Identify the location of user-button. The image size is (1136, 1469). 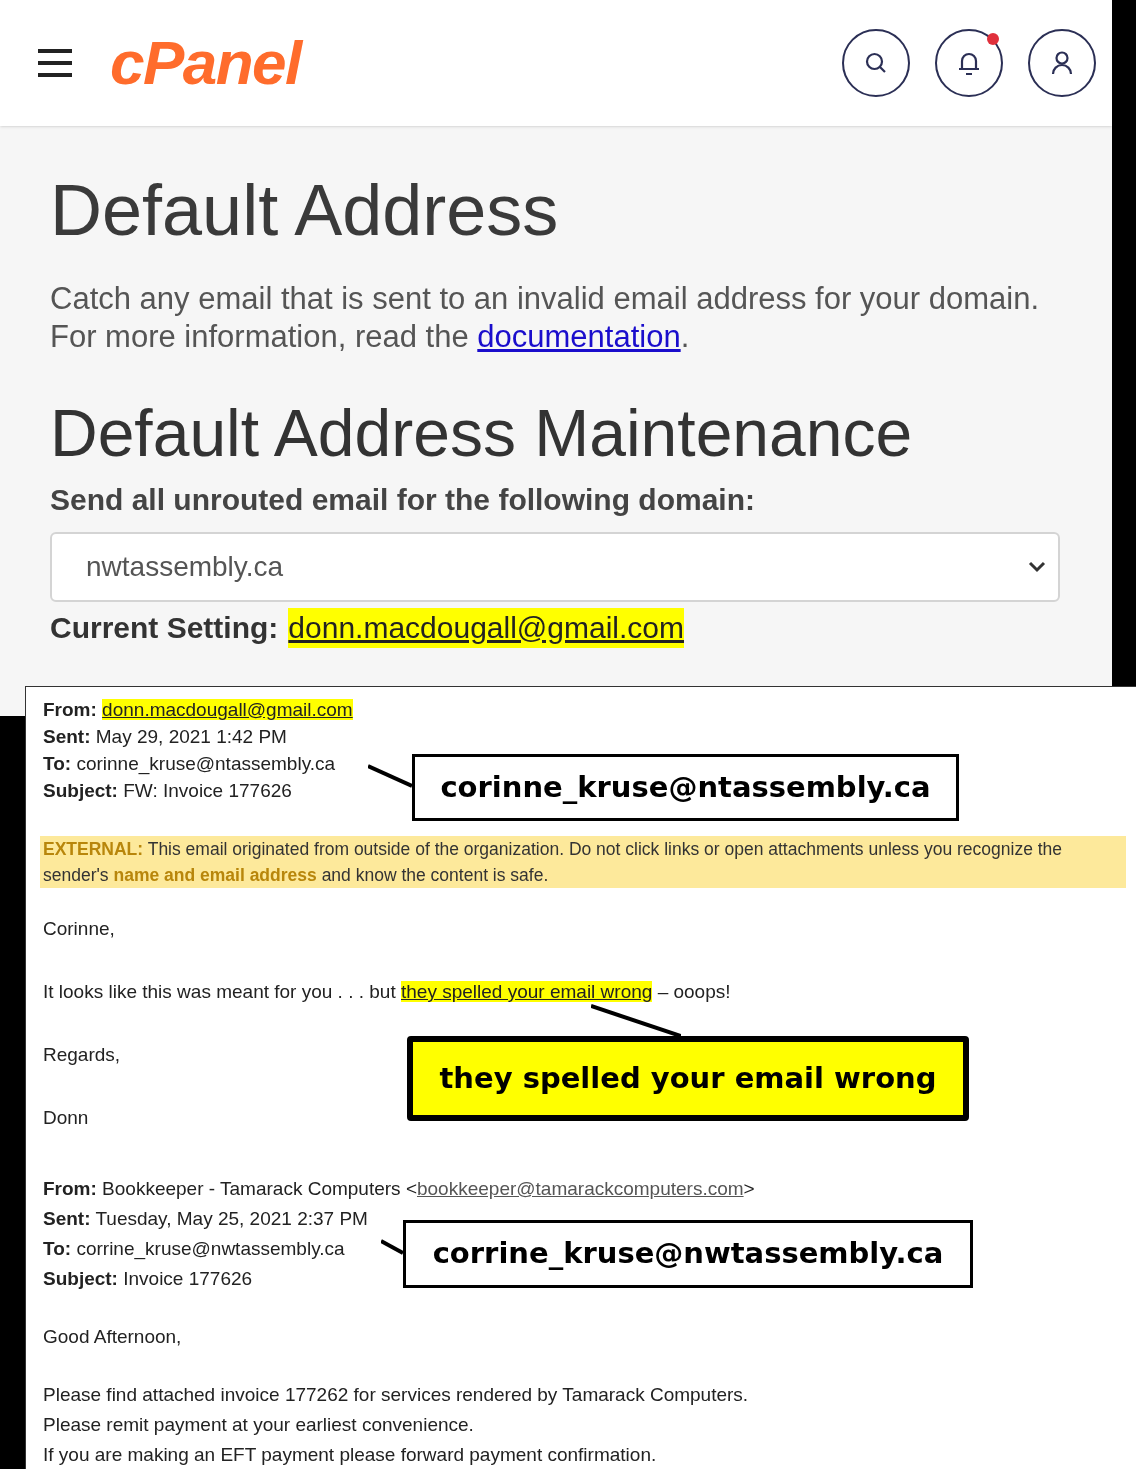
(1062, 63).